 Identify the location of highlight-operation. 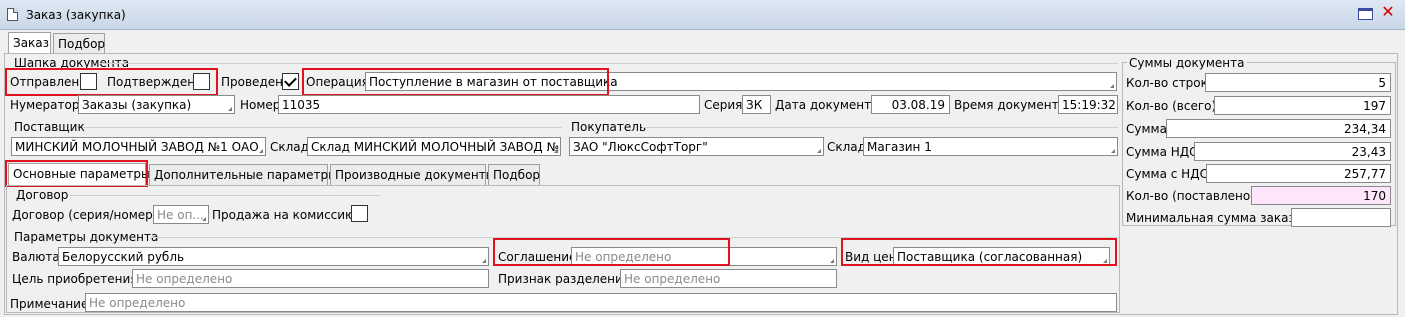
(455, 82).